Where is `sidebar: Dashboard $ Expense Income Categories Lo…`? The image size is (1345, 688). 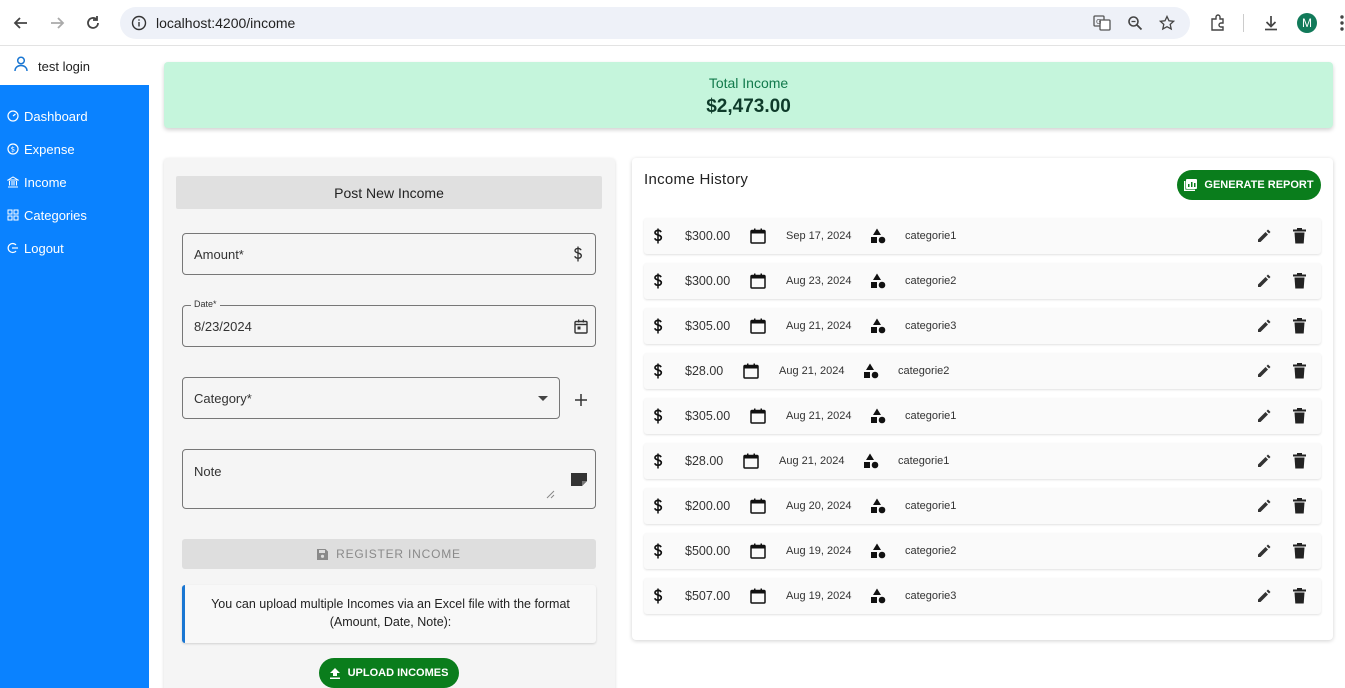 sidebar: Dashboard $ Expense Income Categories Lo… is located at coordinates (74, 386).